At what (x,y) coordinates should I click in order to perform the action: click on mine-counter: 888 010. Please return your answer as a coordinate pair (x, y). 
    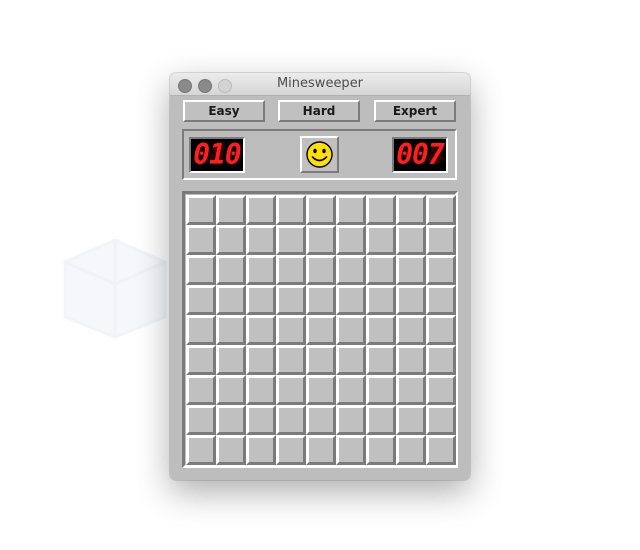
    Looking at the image, I should click on (217, 155).